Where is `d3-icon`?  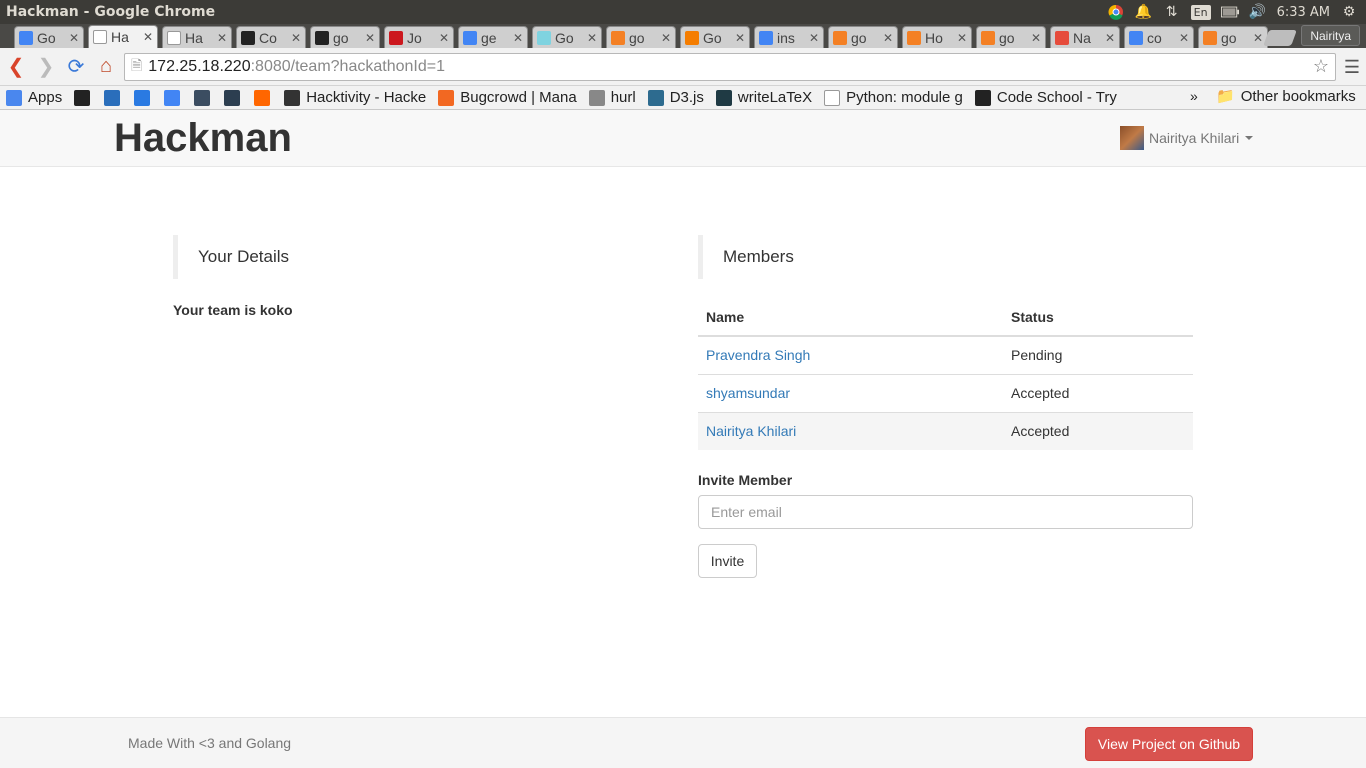 d3-icon is located at coordinates (655, 97).